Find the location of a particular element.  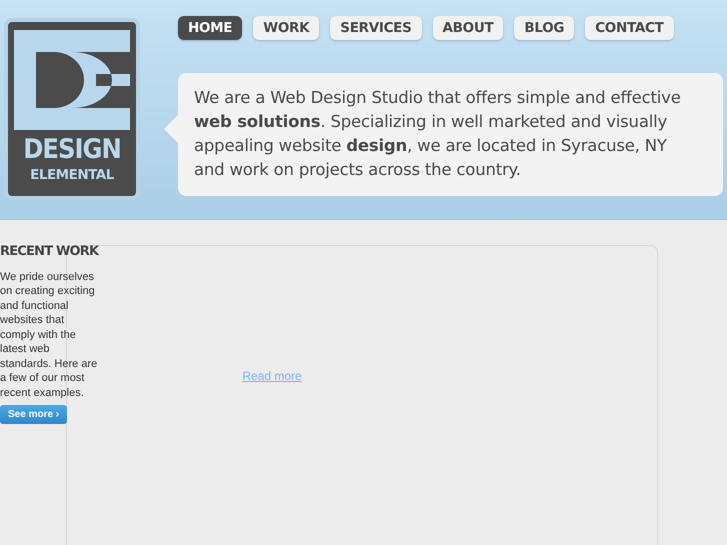

nav-tab: WORK is located at coordinates (286, 28).